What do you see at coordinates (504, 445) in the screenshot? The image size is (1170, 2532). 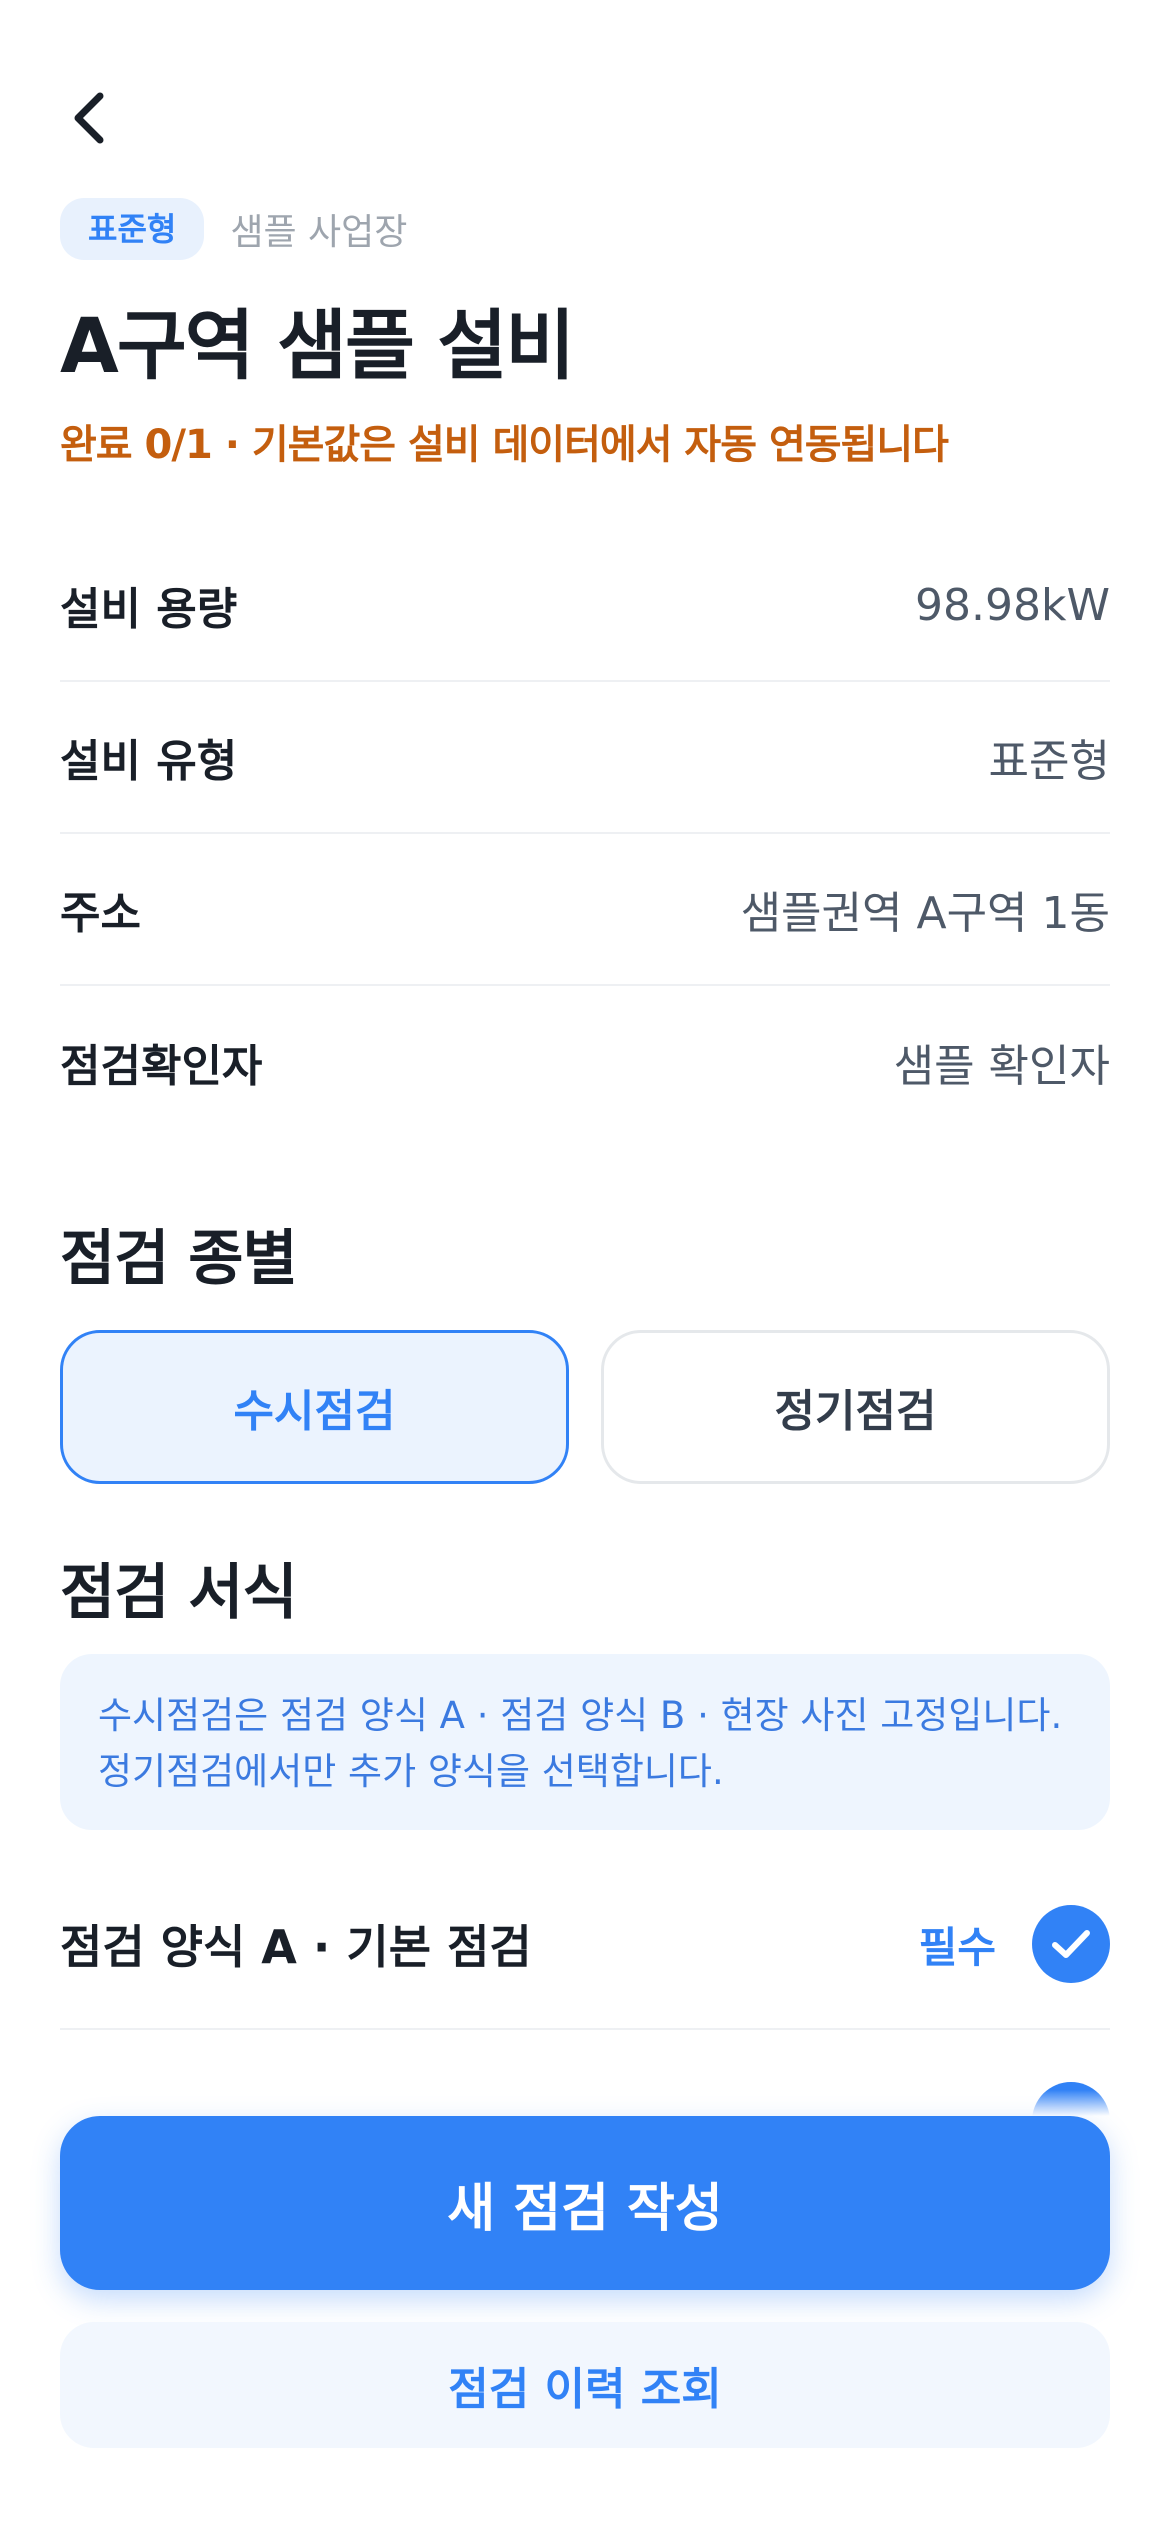 I see `completion-status: 완료 0/1 · 기본값은 설비 데이터에서 자동 연동됩니다` at bounding box center [504, 445].